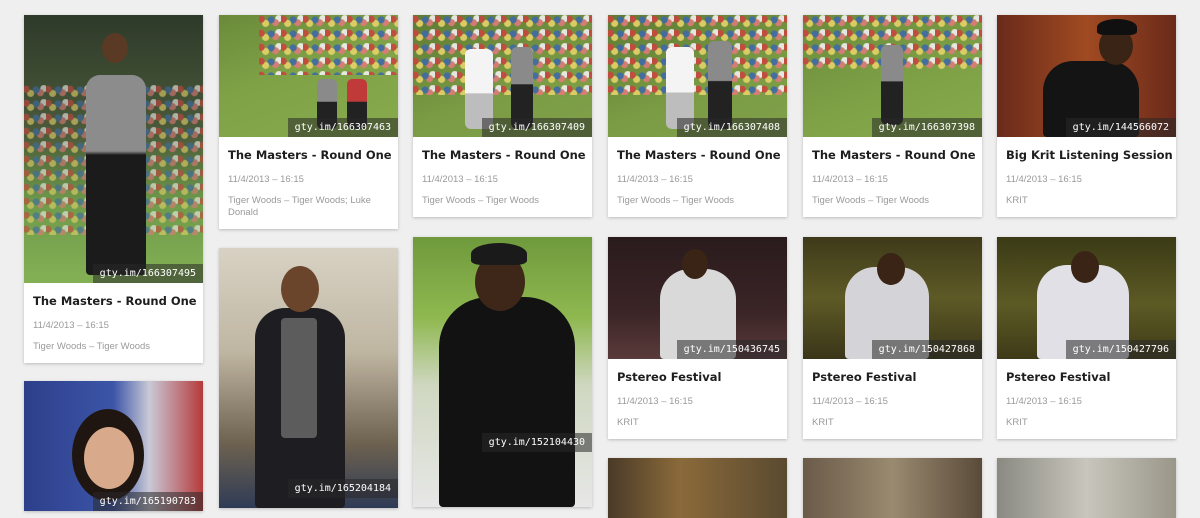  Describe the element at coordinates (342, 127) in the screenshot. I see `shortlink-badge: gty.im/166307463` at that location.